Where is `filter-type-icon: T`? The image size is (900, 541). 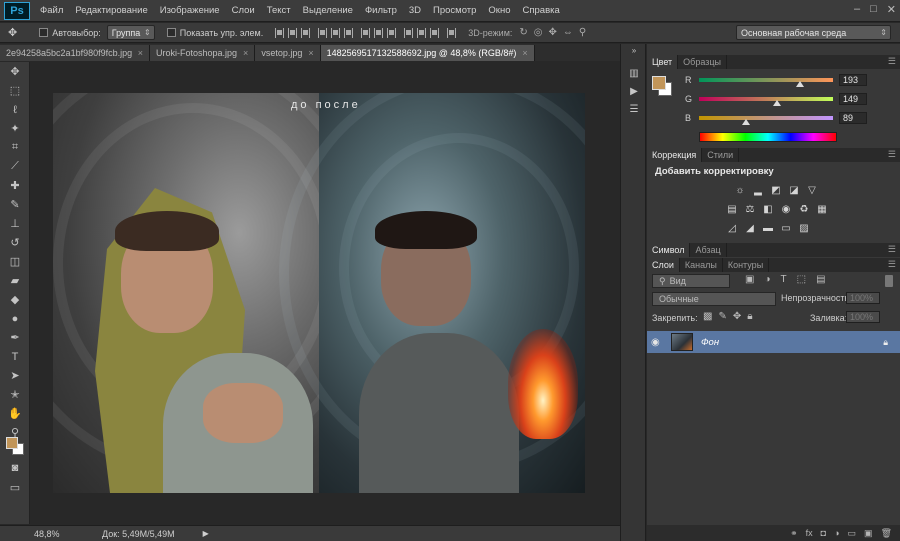
filter-type-icon: T is located at coordinates (784, 279).